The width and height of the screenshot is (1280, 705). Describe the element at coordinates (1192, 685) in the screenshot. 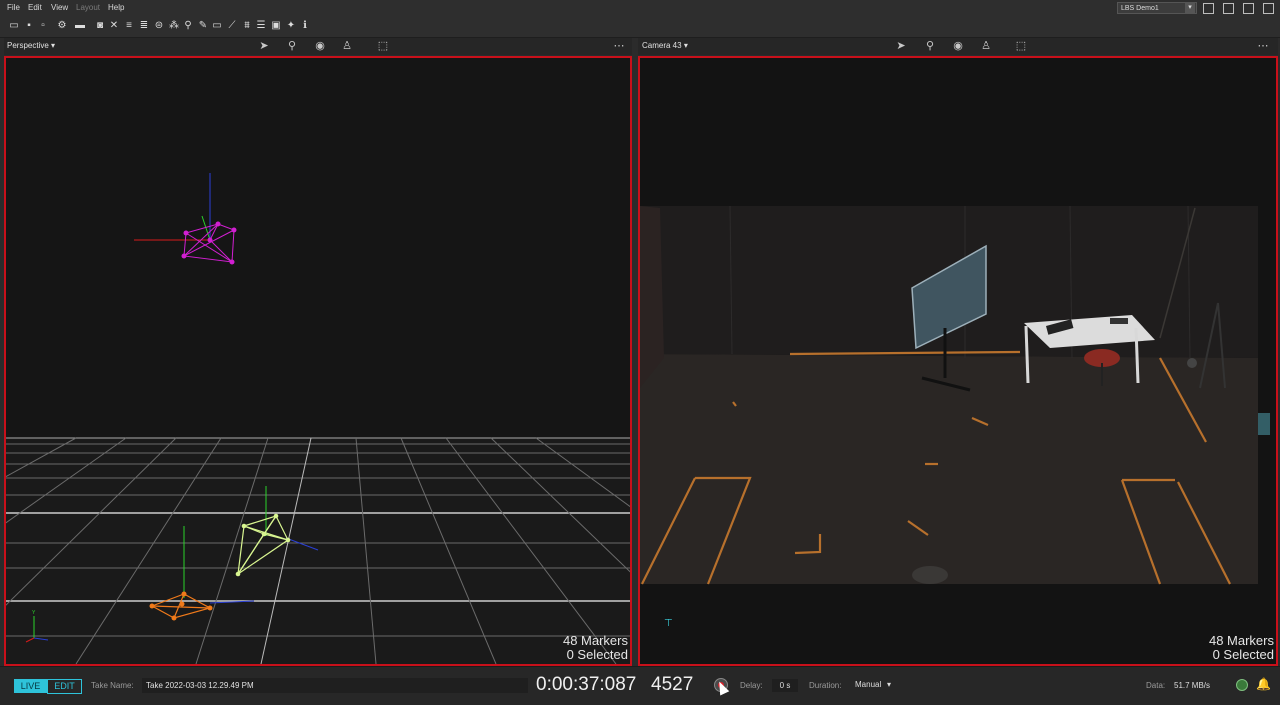

I see `data-rate-value: 51.7 MB/s` at that location.